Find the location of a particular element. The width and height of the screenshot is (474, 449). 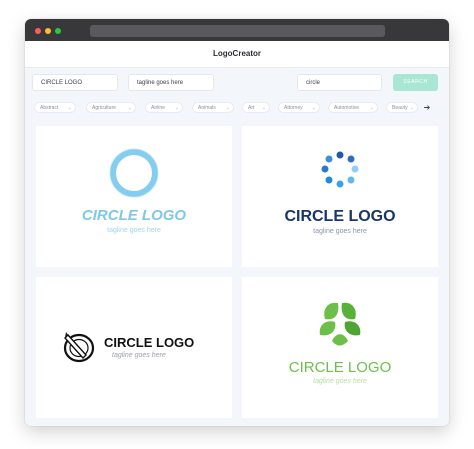

close-window-button is located at coordinates (38, 31).